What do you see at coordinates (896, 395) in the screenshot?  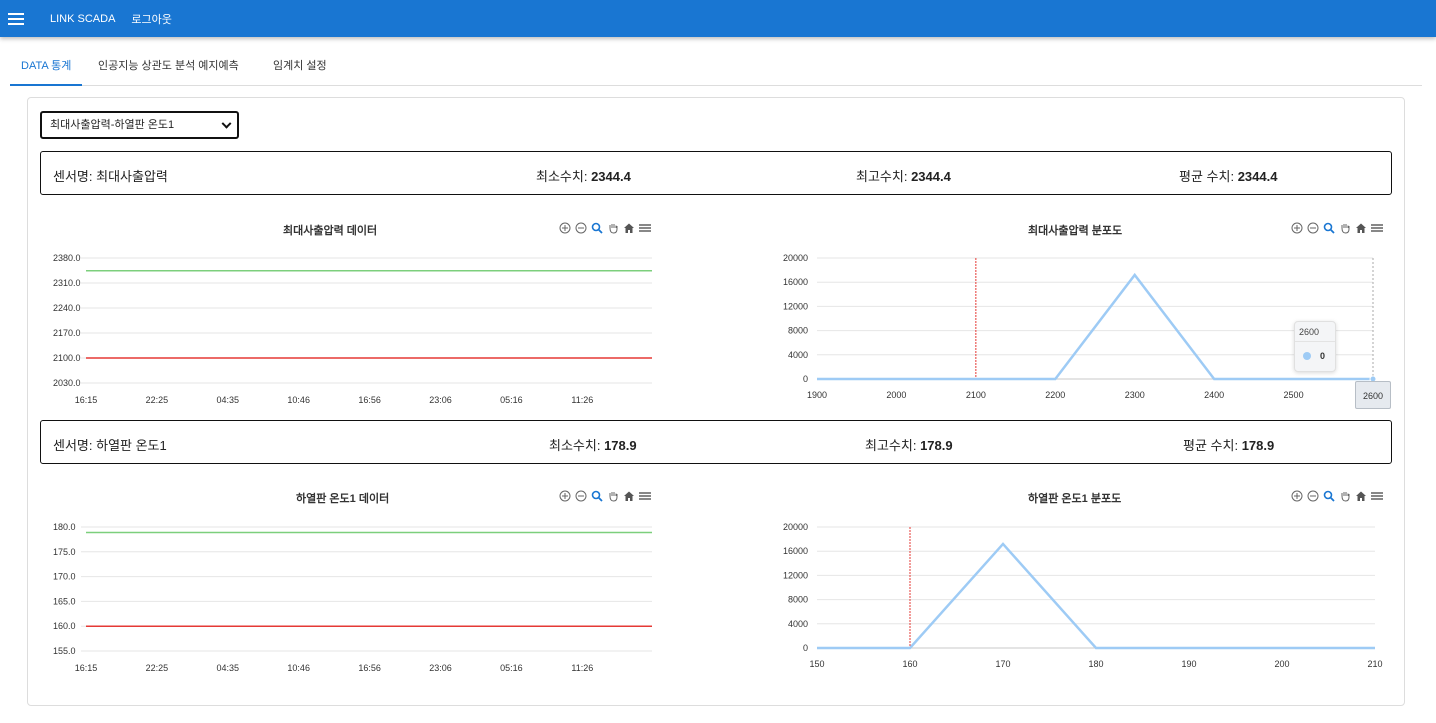 I see `x-tick-label: 2000` at bounding box center [896, 395].